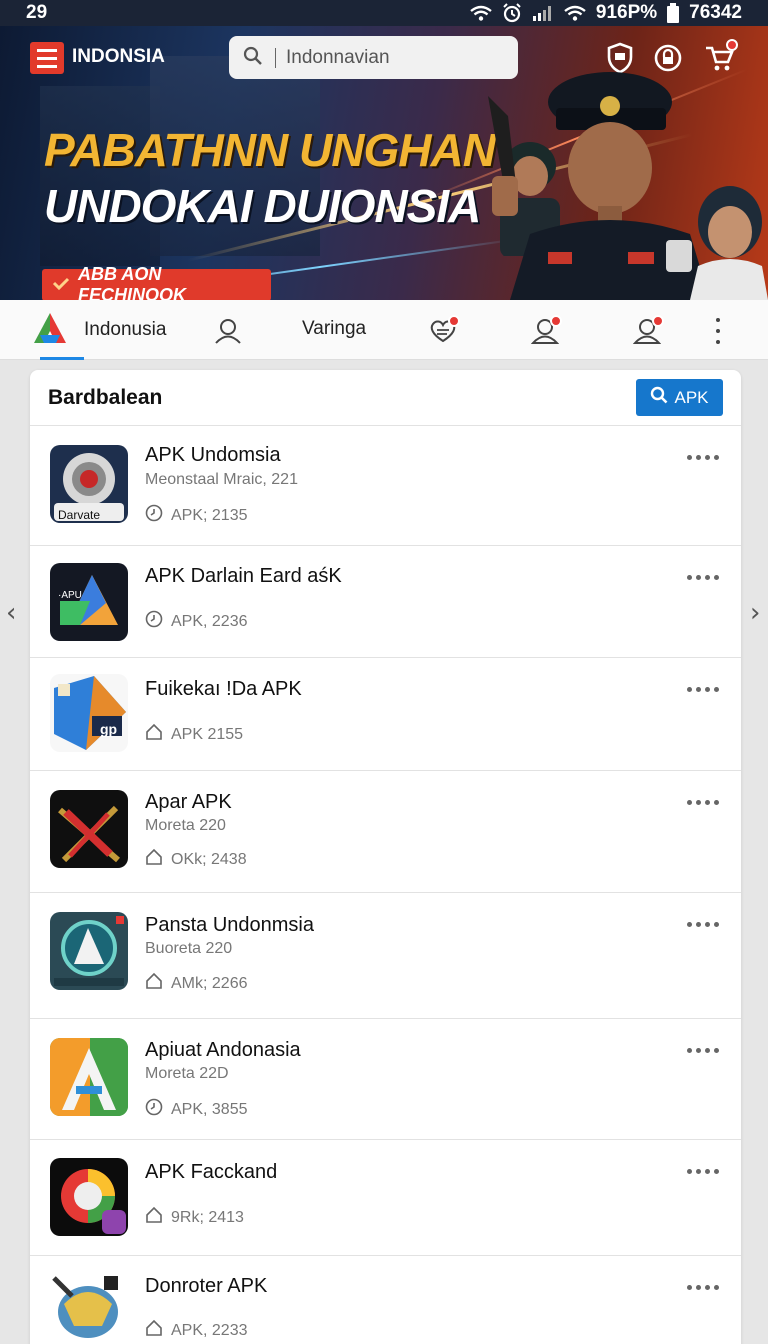 The height and width of the screenshot is (1344, 768). Describe the element at coordinates (70, 595) in the screenshot. I see `app-icon-label: ·APU` at that location.